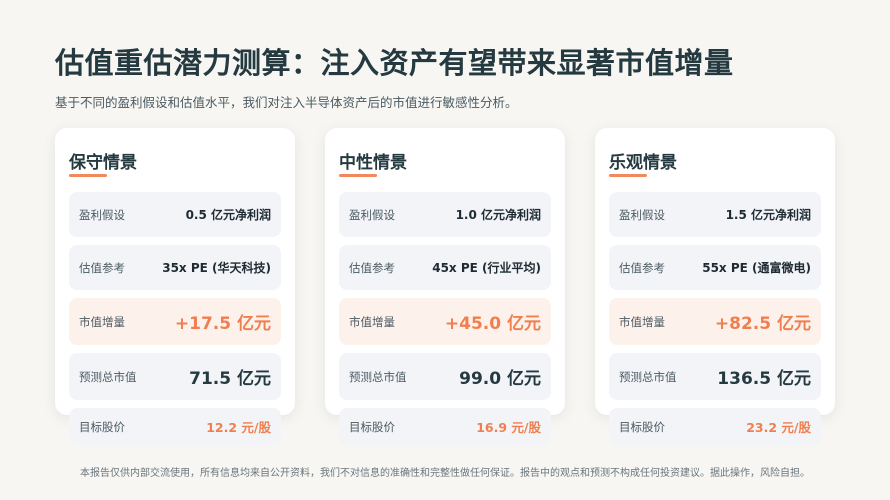 The image size is (890, 500). What do you see at coordinates (238, 427) in the screenshot?
I see `row-value: 12.2 元/股` at bounding box center [238, 427].